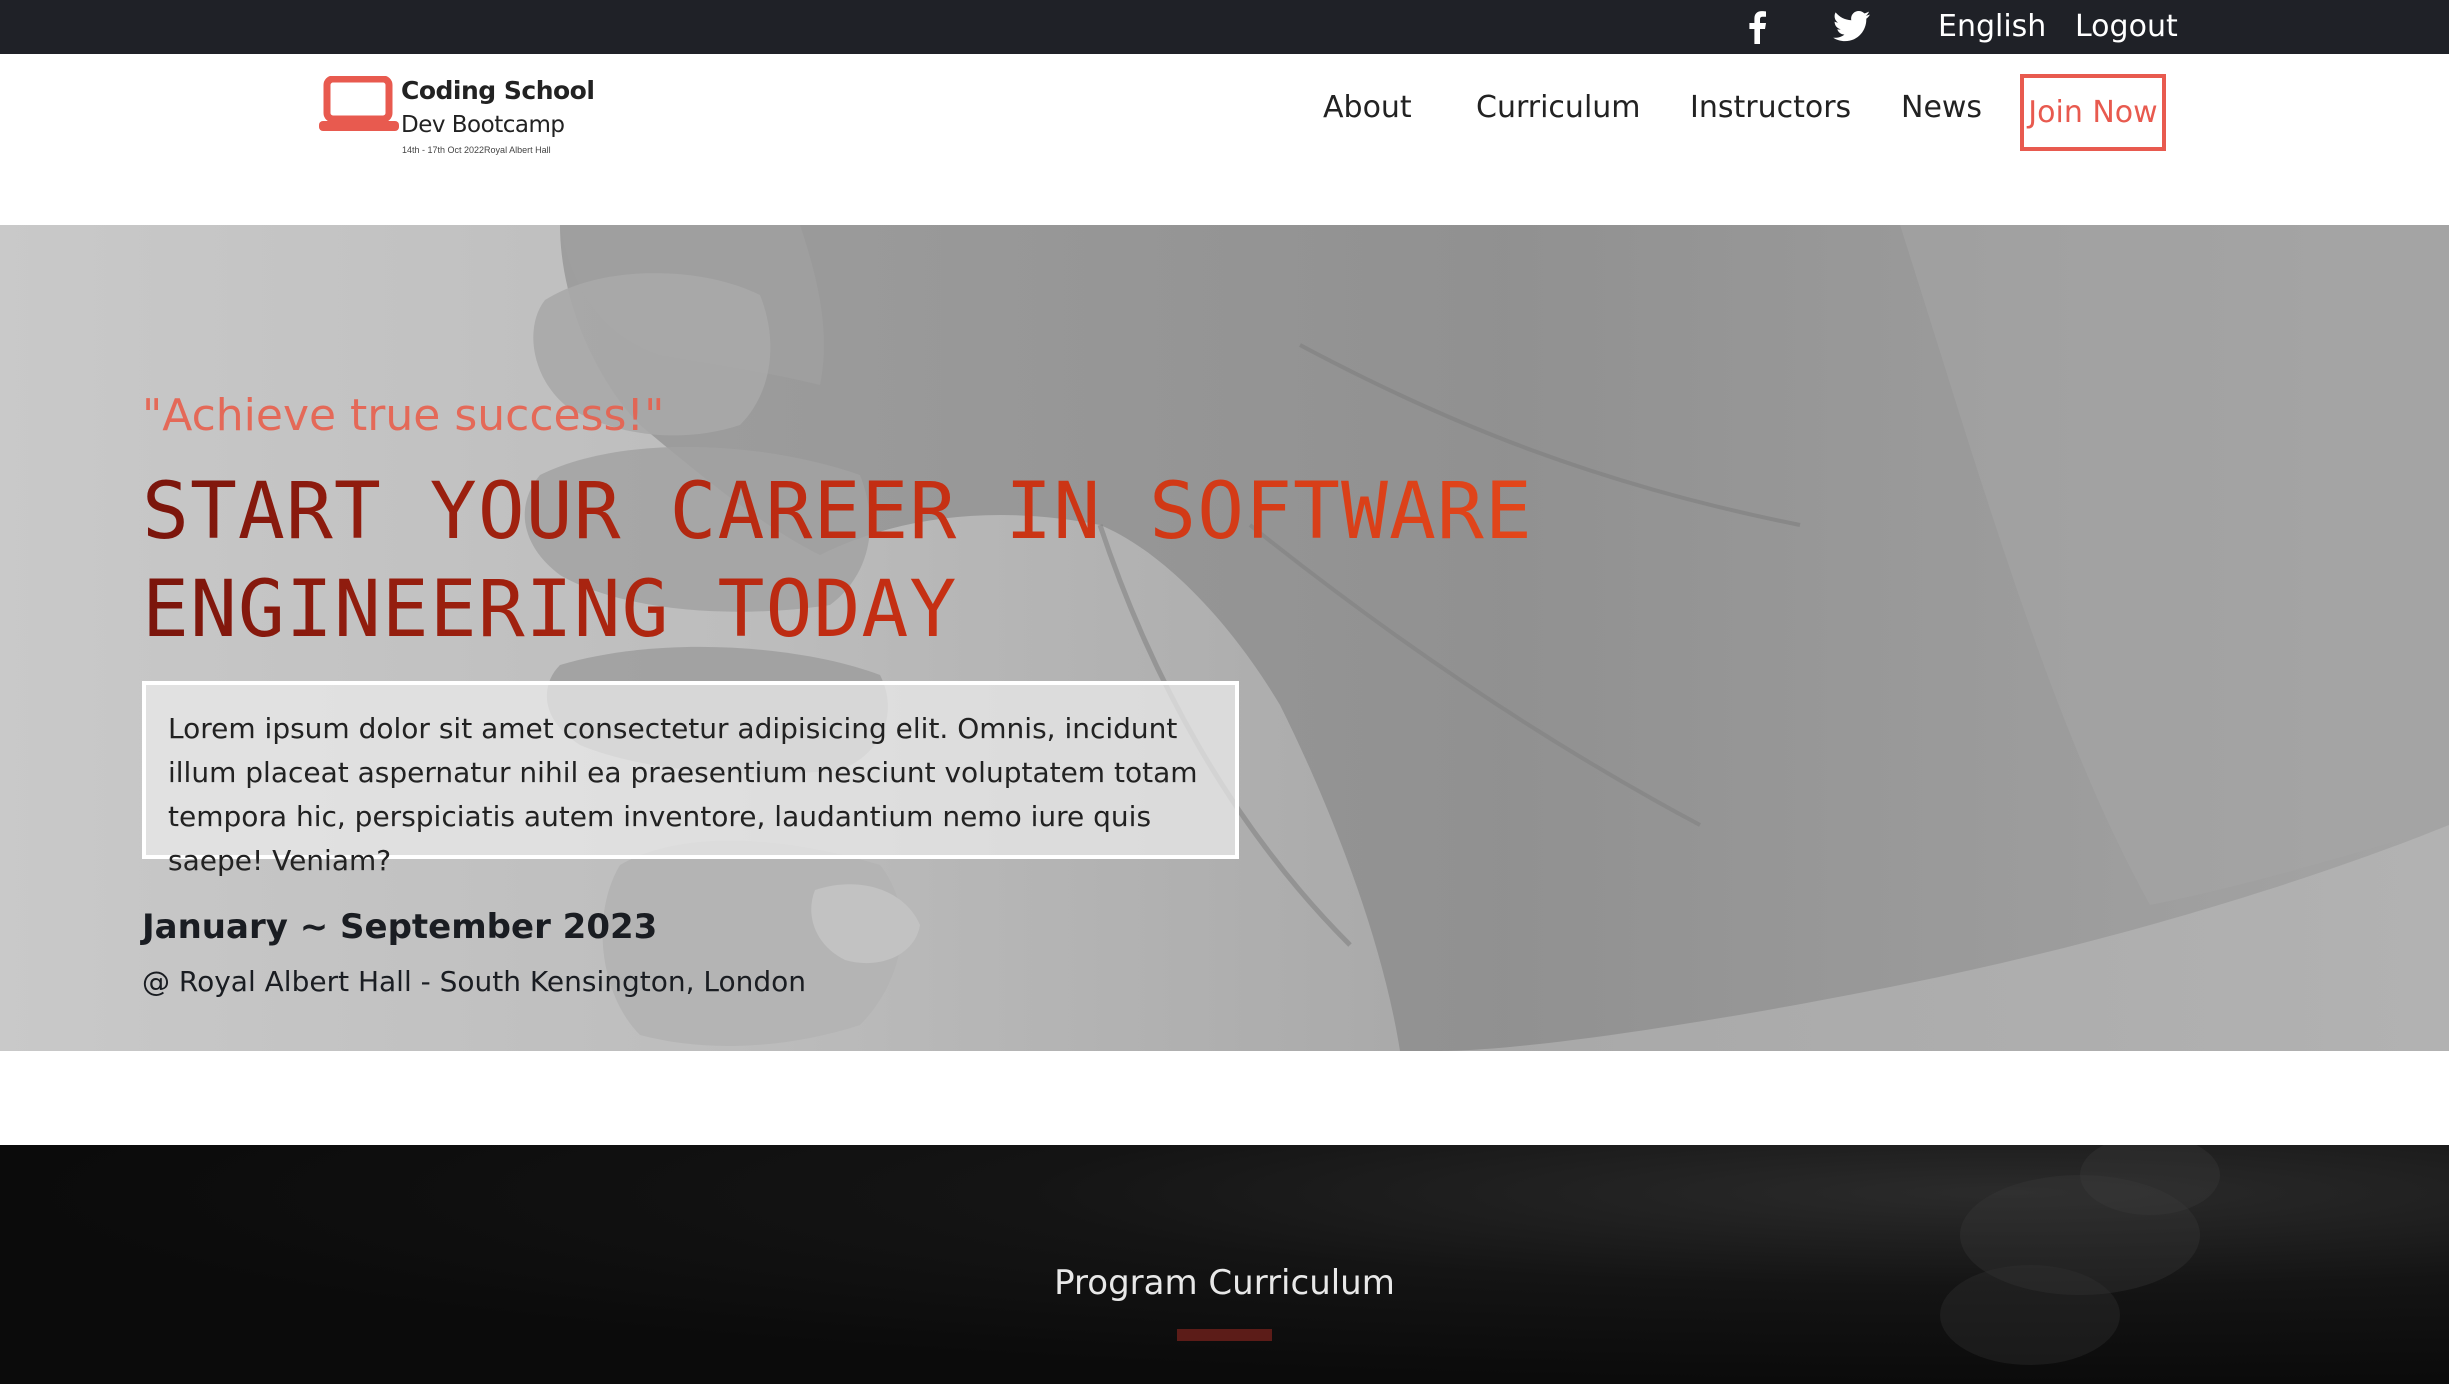  What do you see at coordinates (837, 512) in the screenshot?
I see `hero-title-line-1: START YOUR CAREER IN SOFTWARE` at bounding box center [837, 512].